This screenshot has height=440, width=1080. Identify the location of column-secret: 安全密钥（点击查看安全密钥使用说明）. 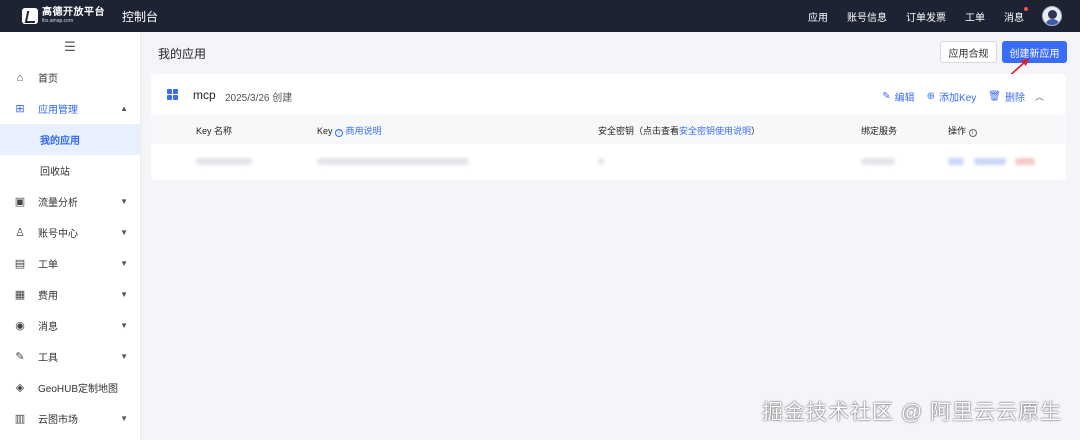
(679, 130).